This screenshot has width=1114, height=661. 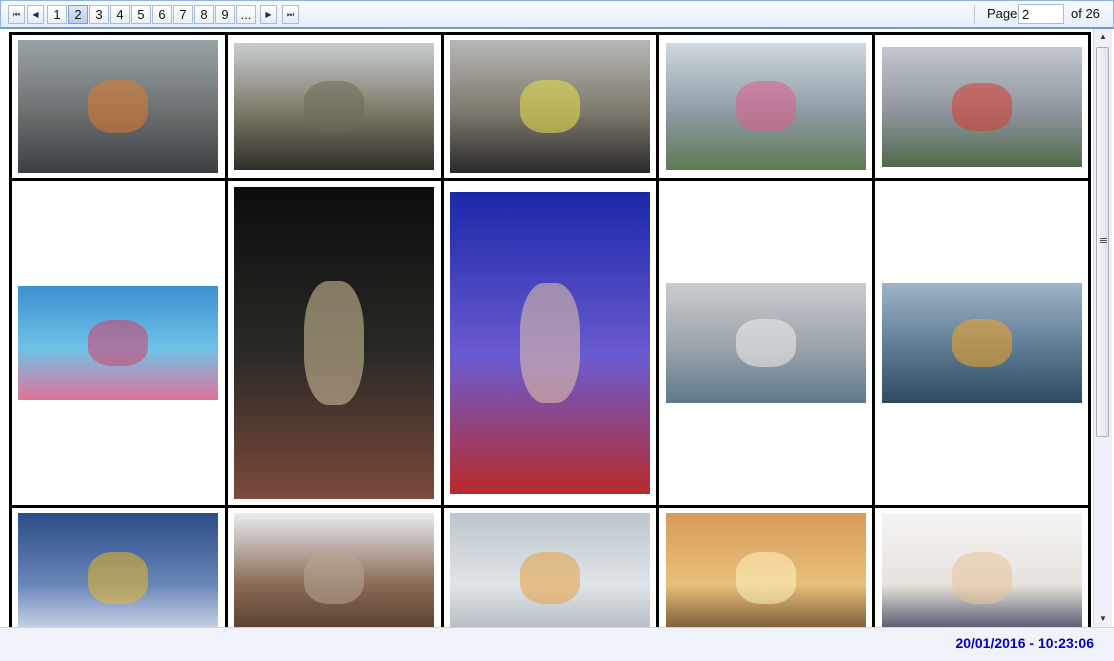 I want to click on thumb-industrial-plant, so click(x=765, y=343).